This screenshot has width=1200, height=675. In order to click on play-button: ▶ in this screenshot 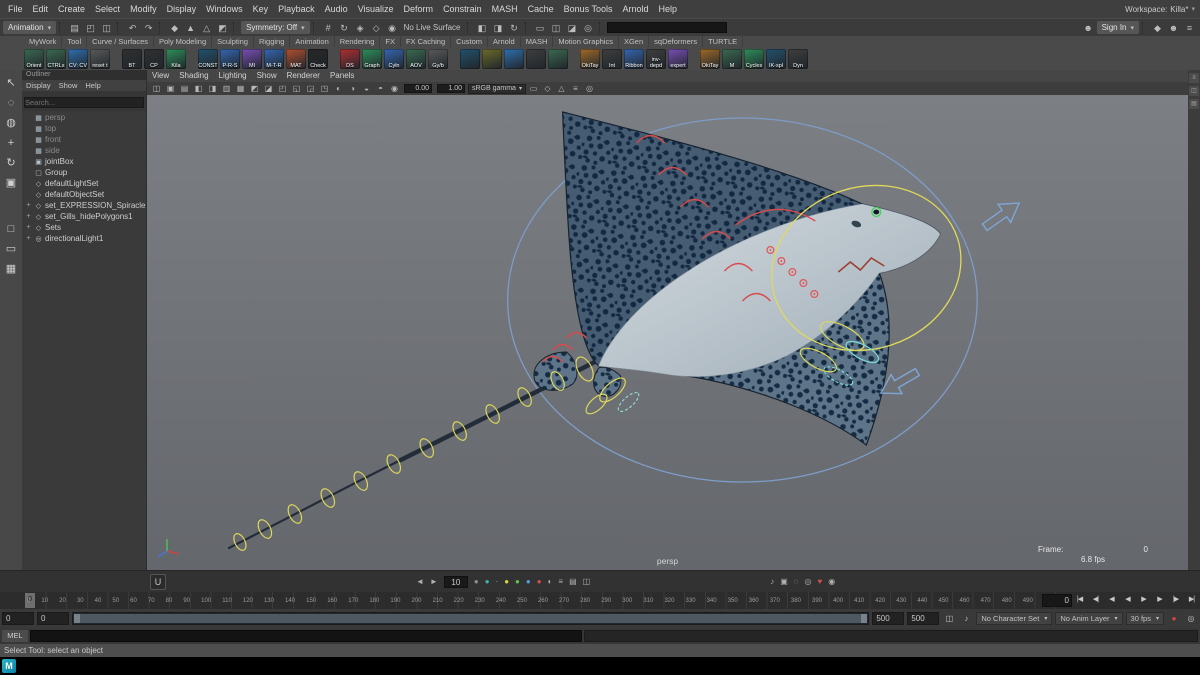, I will do `click(1143, 600)`.